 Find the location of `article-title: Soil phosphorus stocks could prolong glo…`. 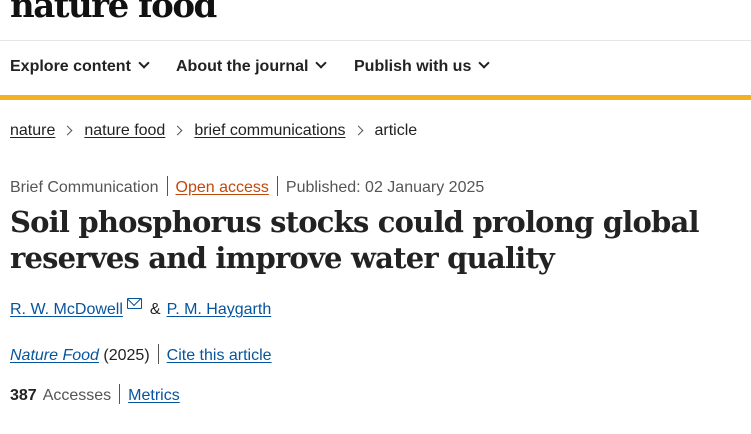

article-title: Soil phosphorus stocks could prolong glo… is located at coordinates (355, 240).